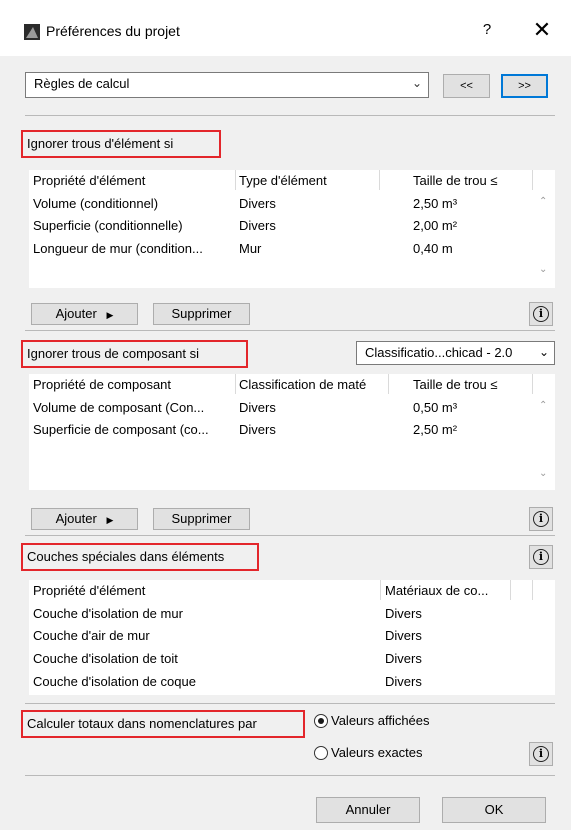 The image size is (571, 830). Describe the element at coordinates (102, 384) in the screenshot. I see `table-header: Propriété de composant` at that location.